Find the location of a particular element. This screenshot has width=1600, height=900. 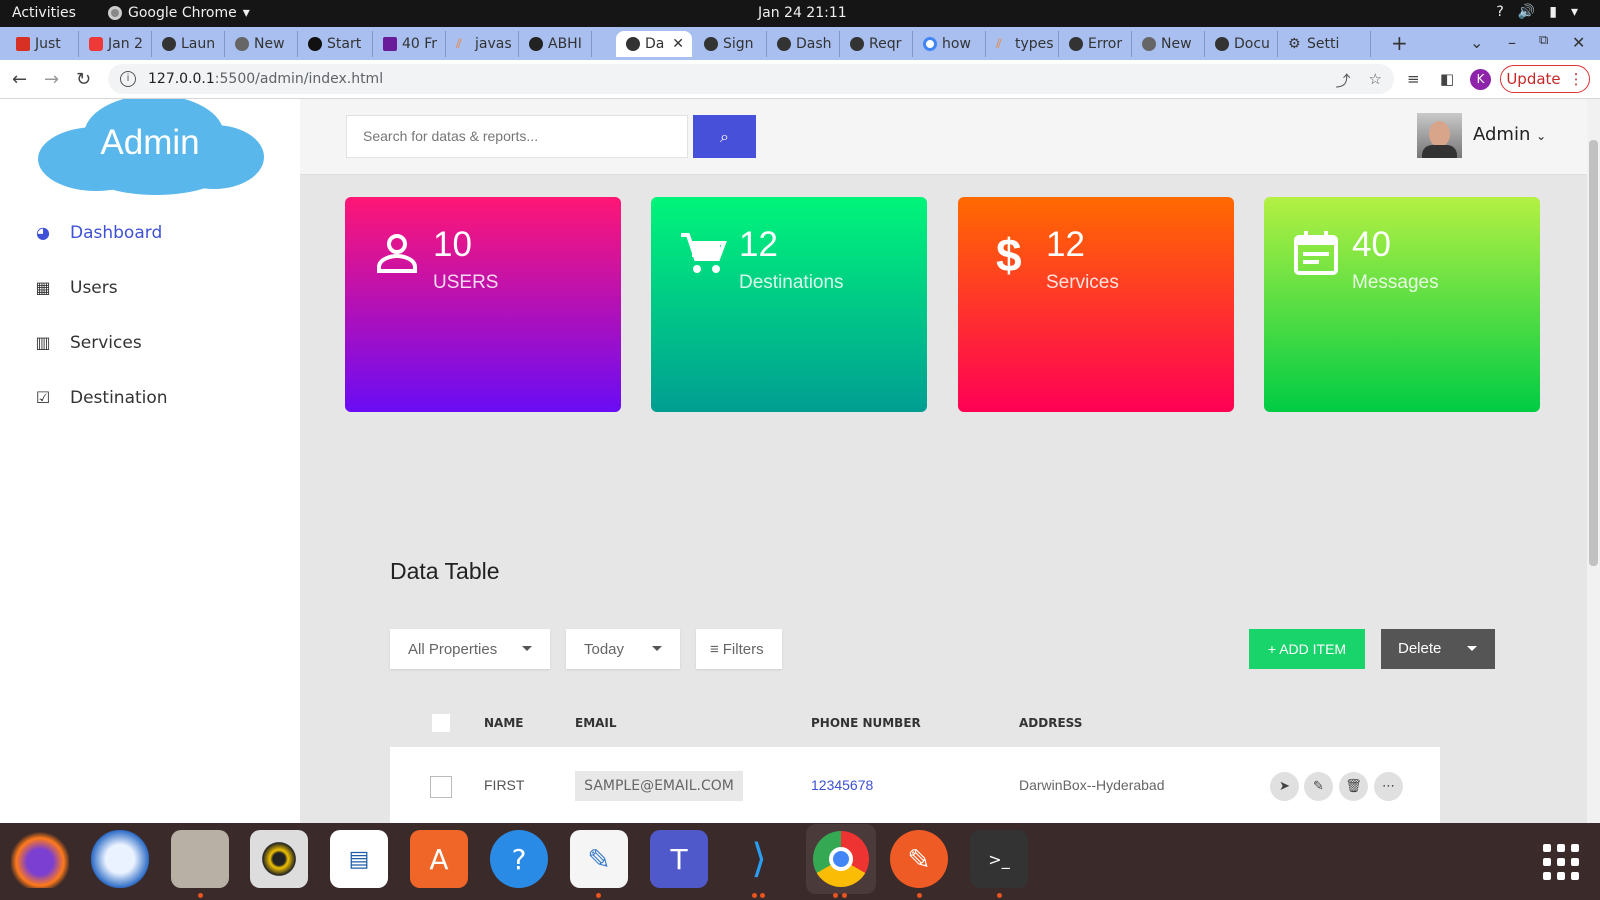

logo-text: Admin is located at coordinates (150, 142).